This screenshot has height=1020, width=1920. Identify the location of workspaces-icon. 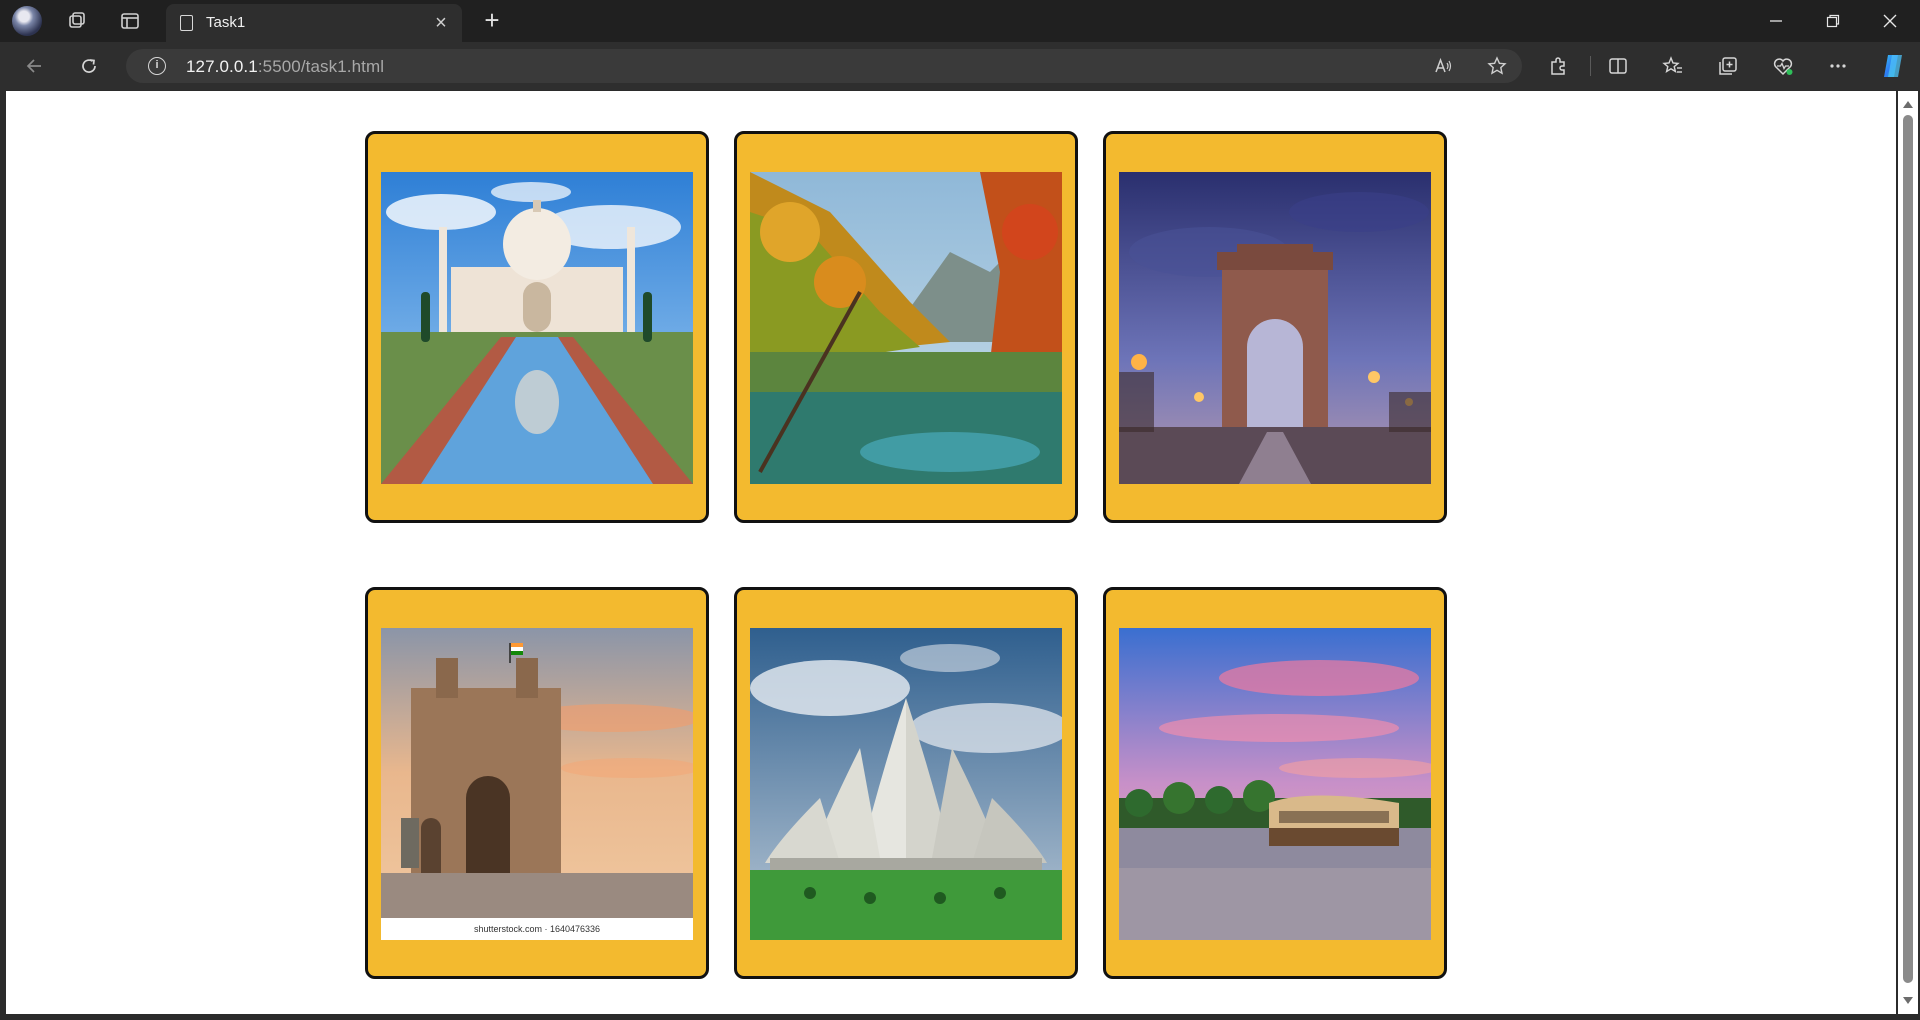
(77, 21).